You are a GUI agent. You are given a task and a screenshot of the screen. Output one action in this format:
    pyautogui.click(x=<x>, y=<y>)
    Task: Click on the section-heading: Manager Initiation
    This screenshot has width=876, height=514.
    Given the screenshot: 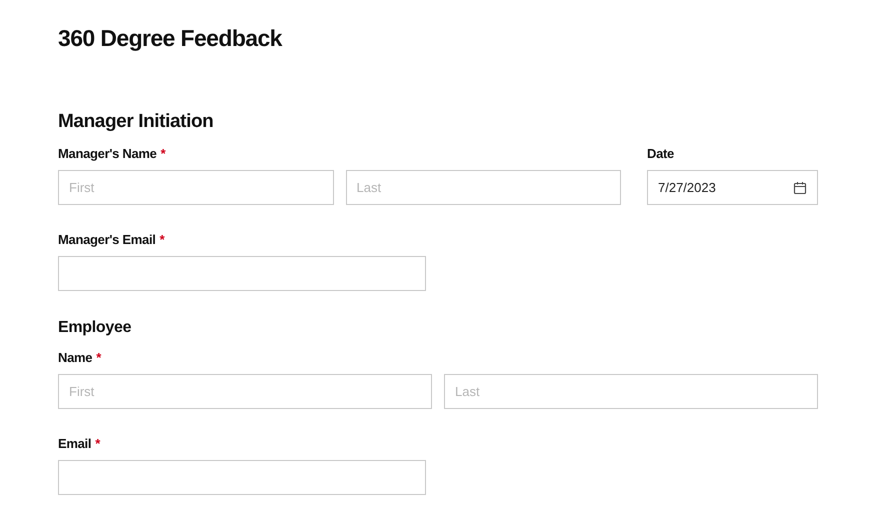 What is the action you would take?
    pyautogui.click(x=136, y=122)
    